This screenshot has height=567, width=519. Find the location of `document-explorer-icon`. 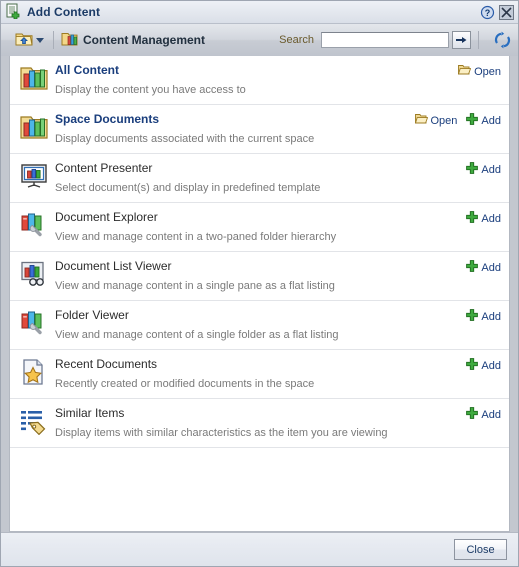

document-explorer-icon is located at coordinates (34, 226).